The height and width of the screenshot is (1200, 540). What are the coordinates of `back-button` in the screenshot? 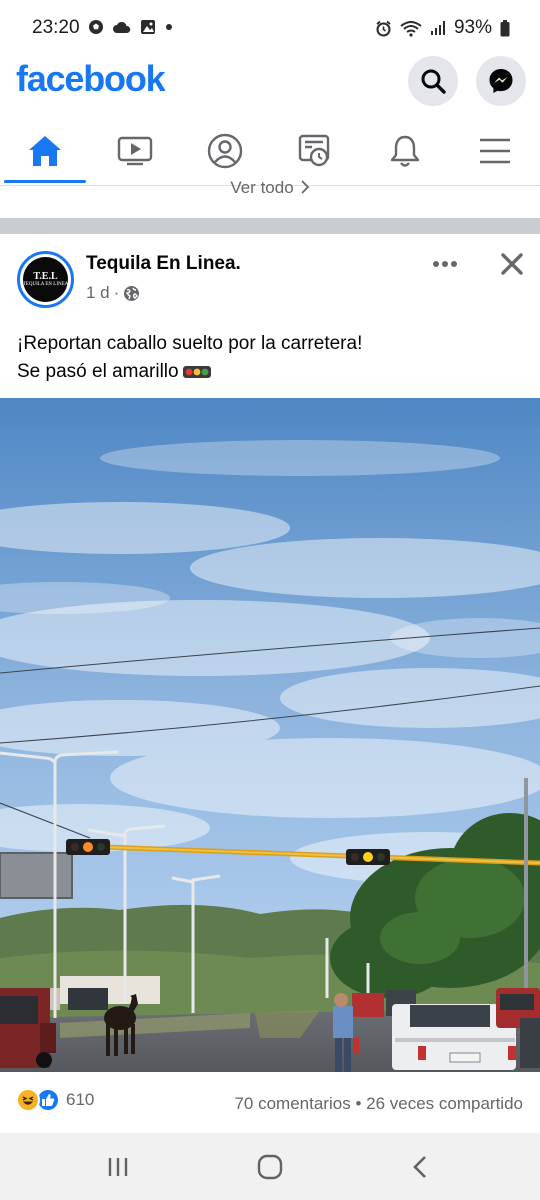 It's located at (420, 1167).